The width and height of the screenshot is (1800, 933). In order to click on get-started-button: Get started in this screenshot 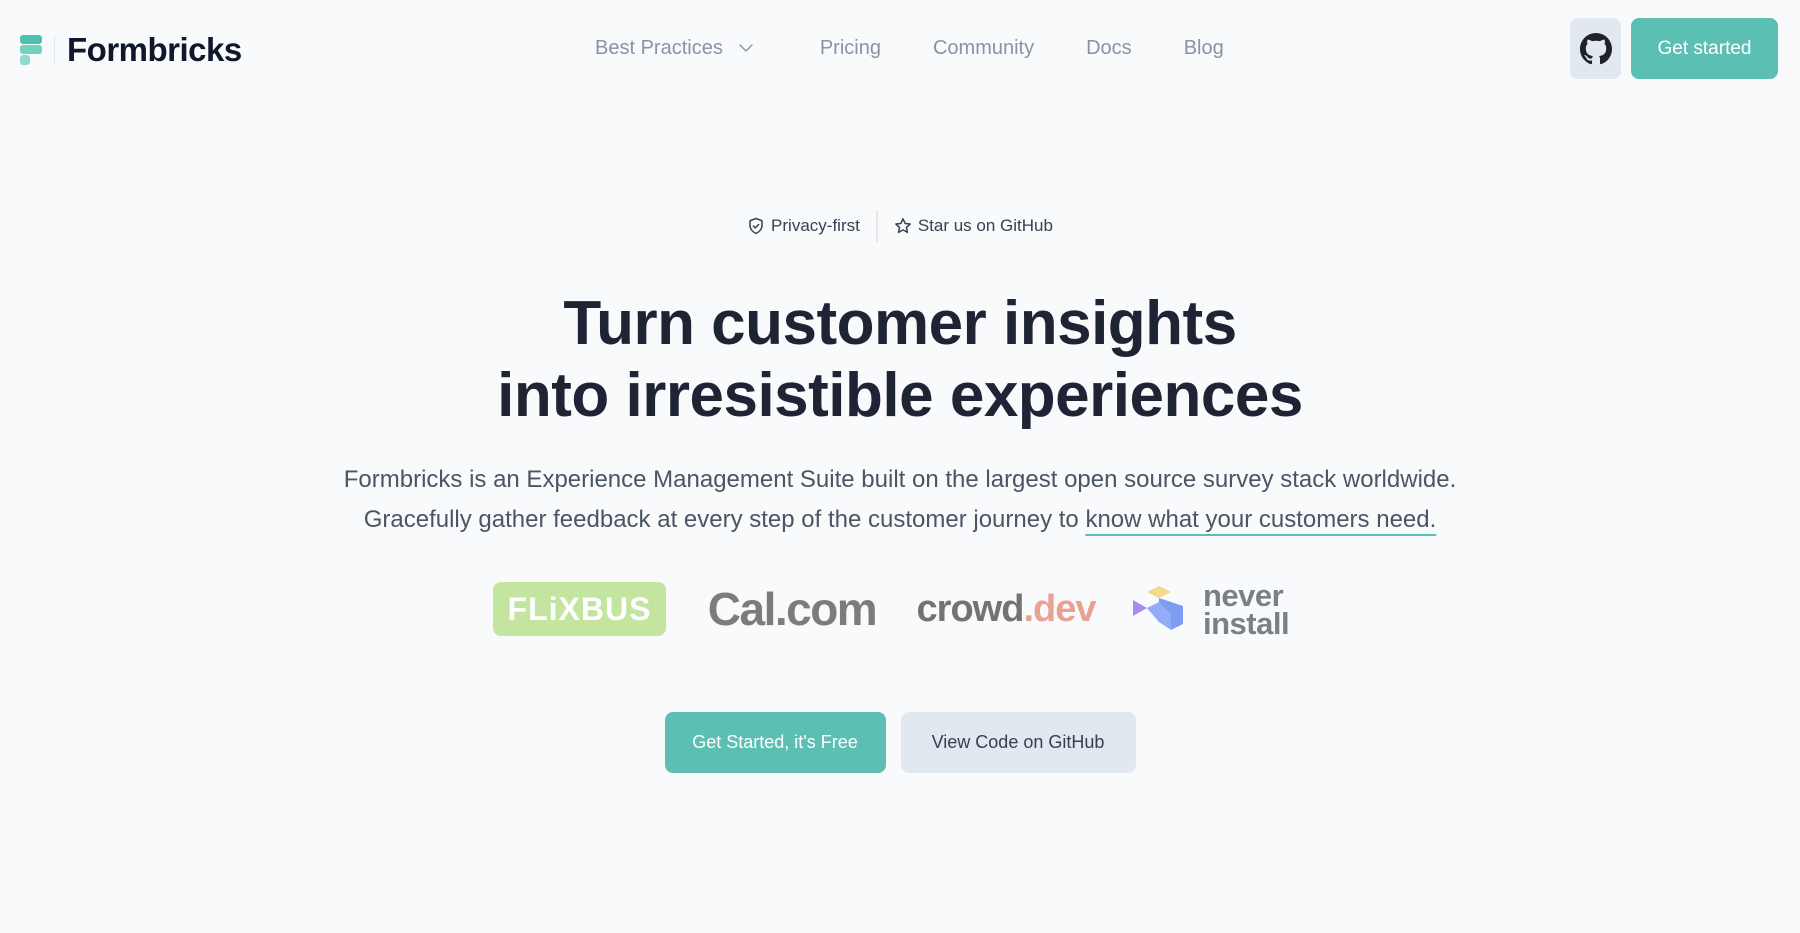, I will do `click(1704, 48)`.